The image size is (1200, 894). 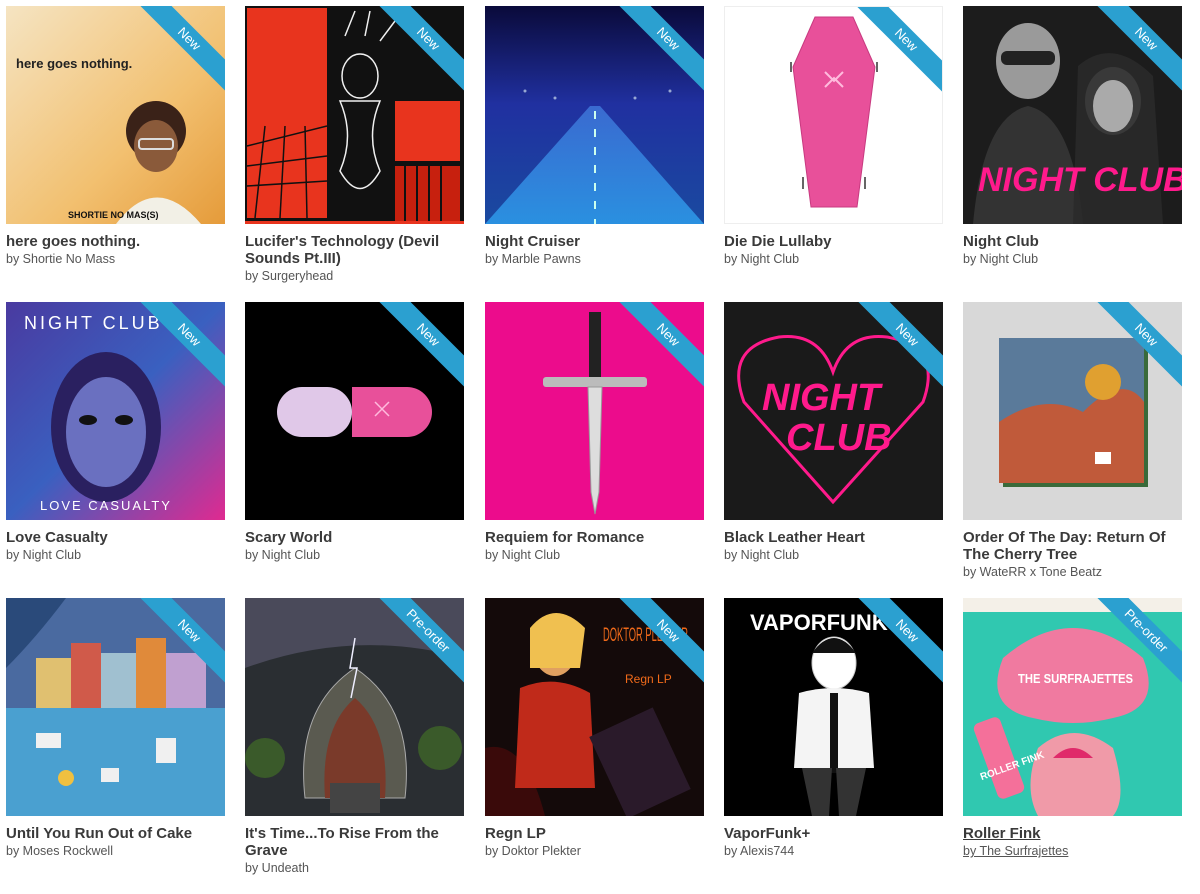 I want to click on album-title: Black Leather Heart, so click(x=833, y=537).